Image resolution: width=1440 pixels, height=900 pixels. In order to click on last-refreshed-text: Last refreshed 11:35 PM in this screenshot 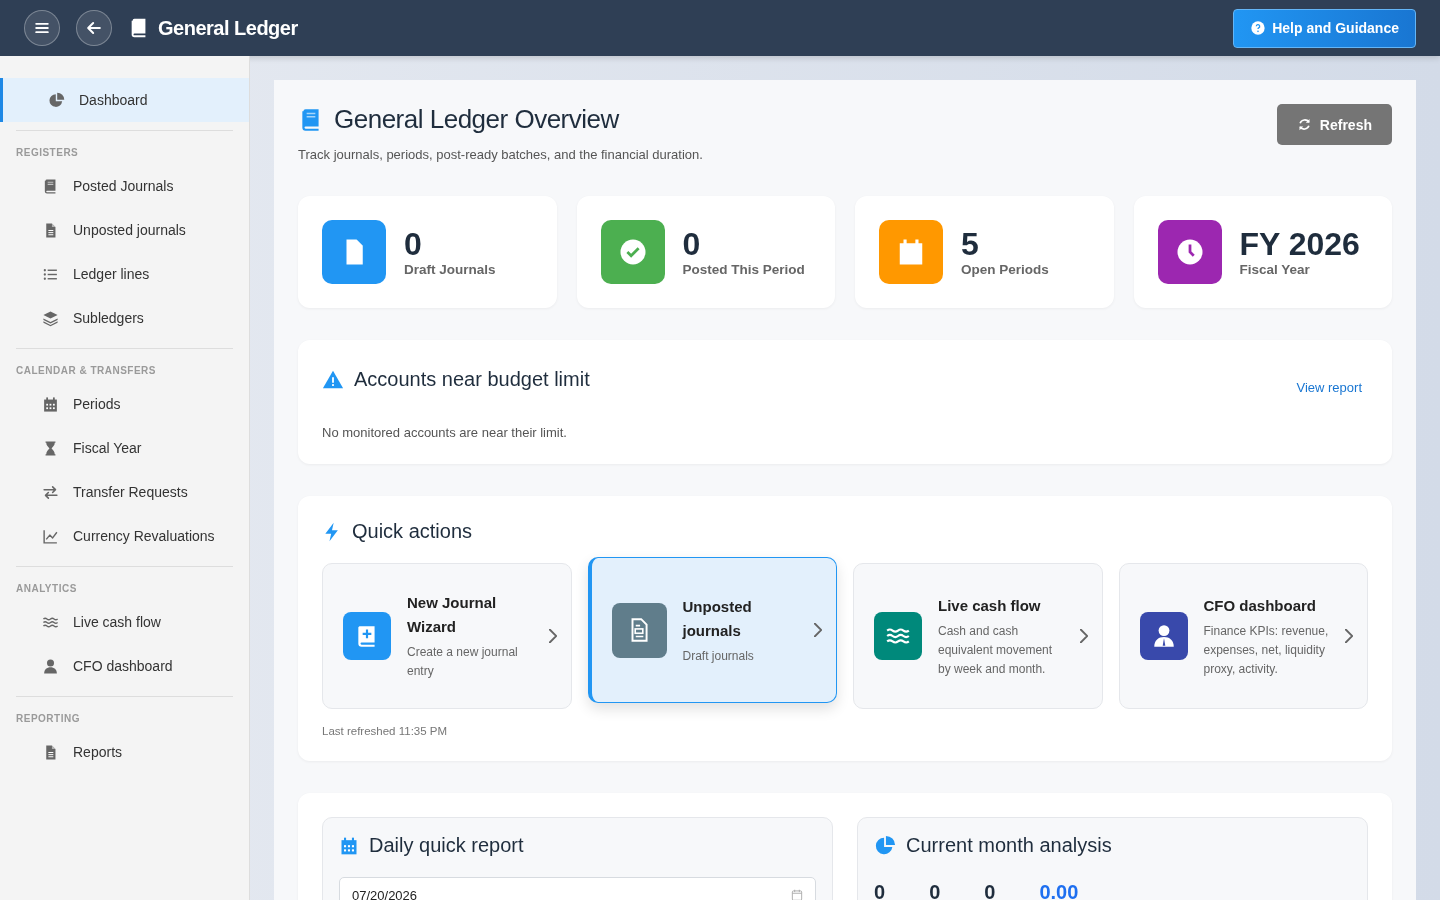, I will do `click(385, 731)`.